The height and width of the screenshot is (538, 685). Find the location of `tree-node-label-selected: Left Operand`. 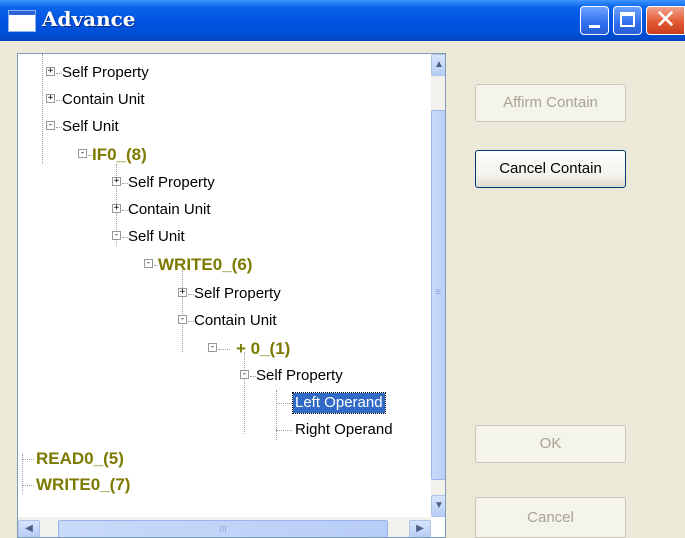

tree-node-label-selected: Left Operand is located at coordinates (339, 403).